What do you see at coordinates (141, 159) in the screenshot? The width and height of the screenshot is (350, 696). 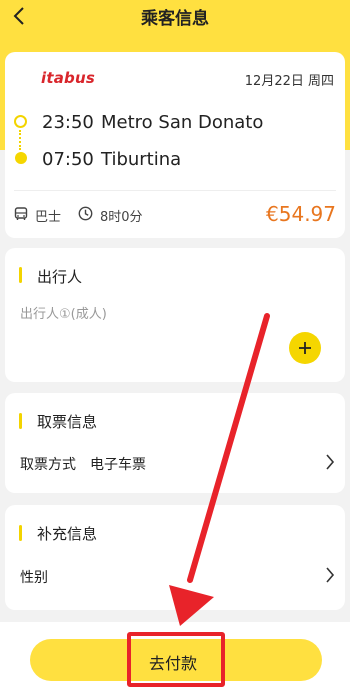 I see `arrival-station: Tiburtina` at bounding box center [141, 159].